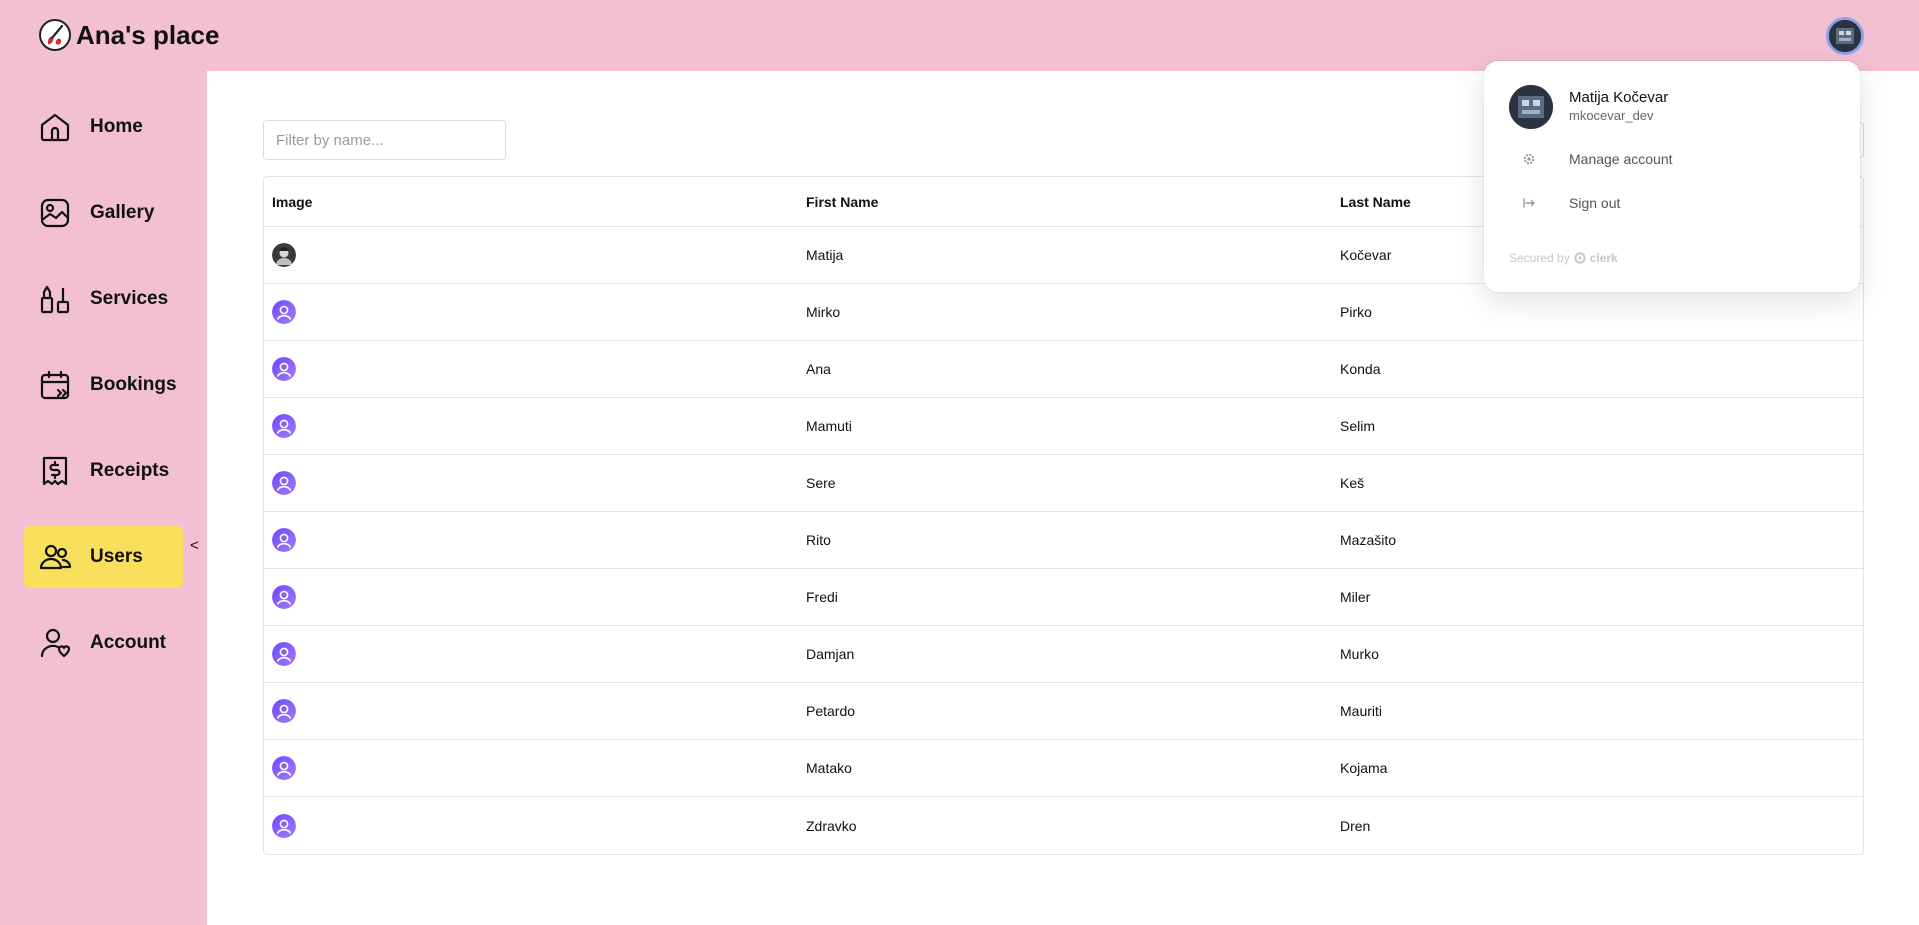  What do you see at coordinates (1063, 426) in the screenshot?
I see `table-row: Mamuti Selim` at bounding box center [1063, 426].